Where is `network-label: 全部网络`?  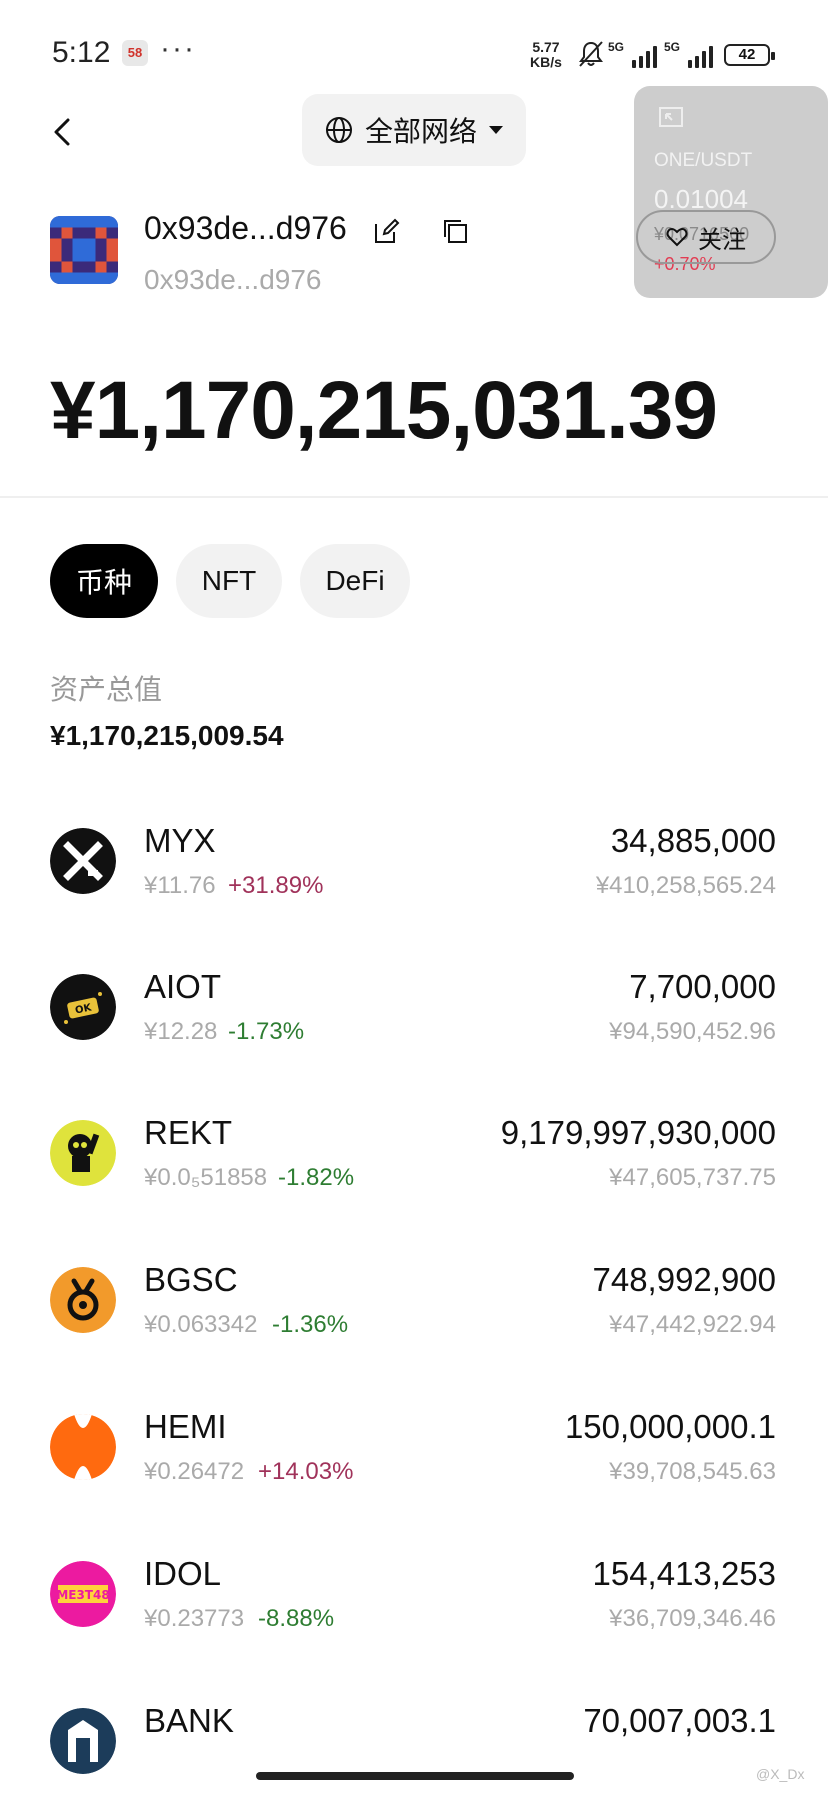 network-label: 全部网络 is located at coordinates (420, 131).